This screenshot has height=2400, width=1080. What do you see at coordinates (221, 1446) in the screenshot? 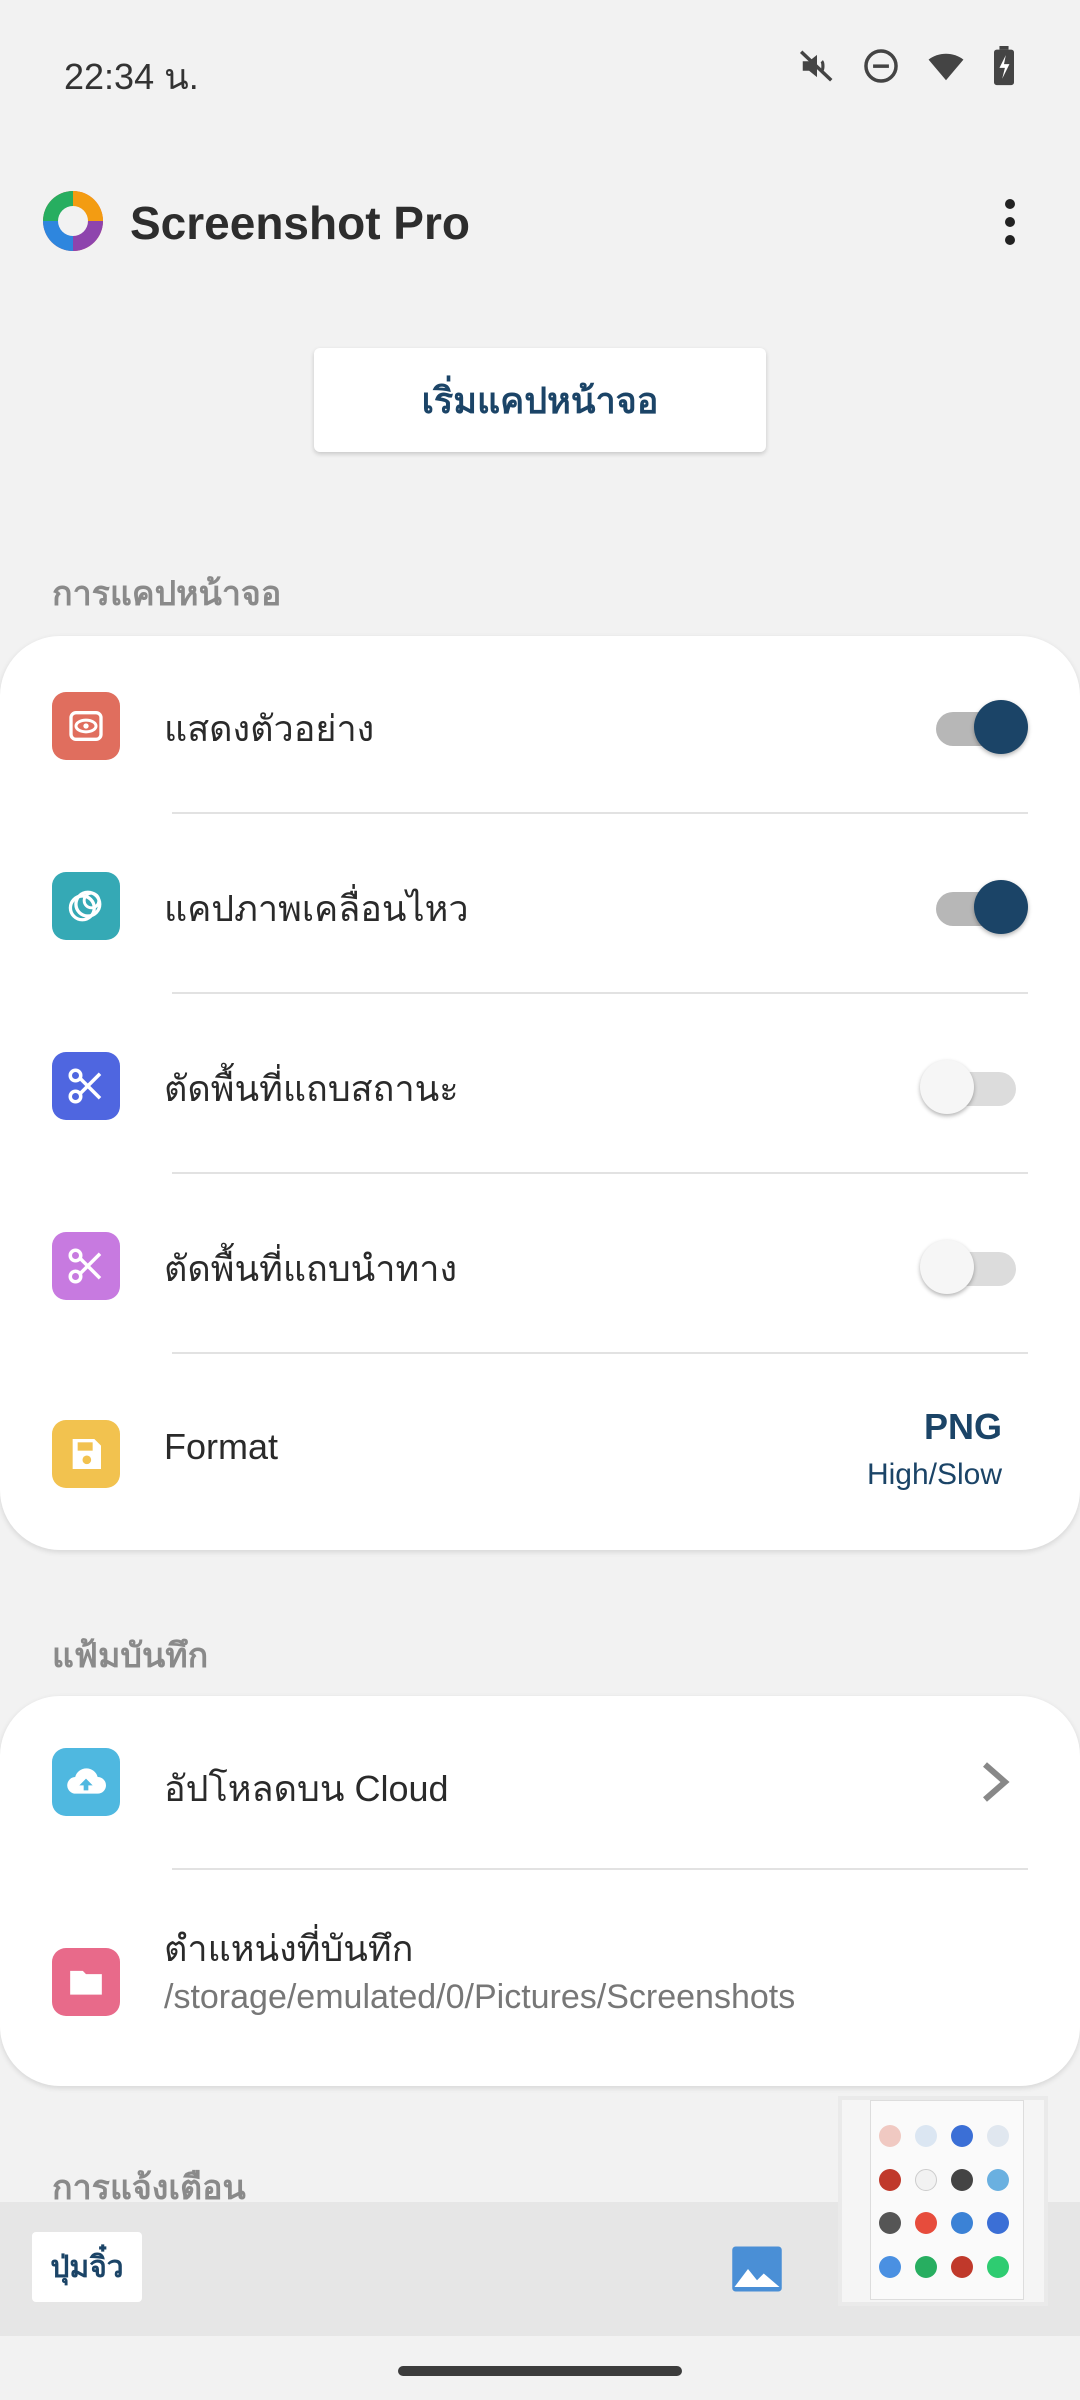
I see `format-label: Format` at bounding box center [221, 1446].